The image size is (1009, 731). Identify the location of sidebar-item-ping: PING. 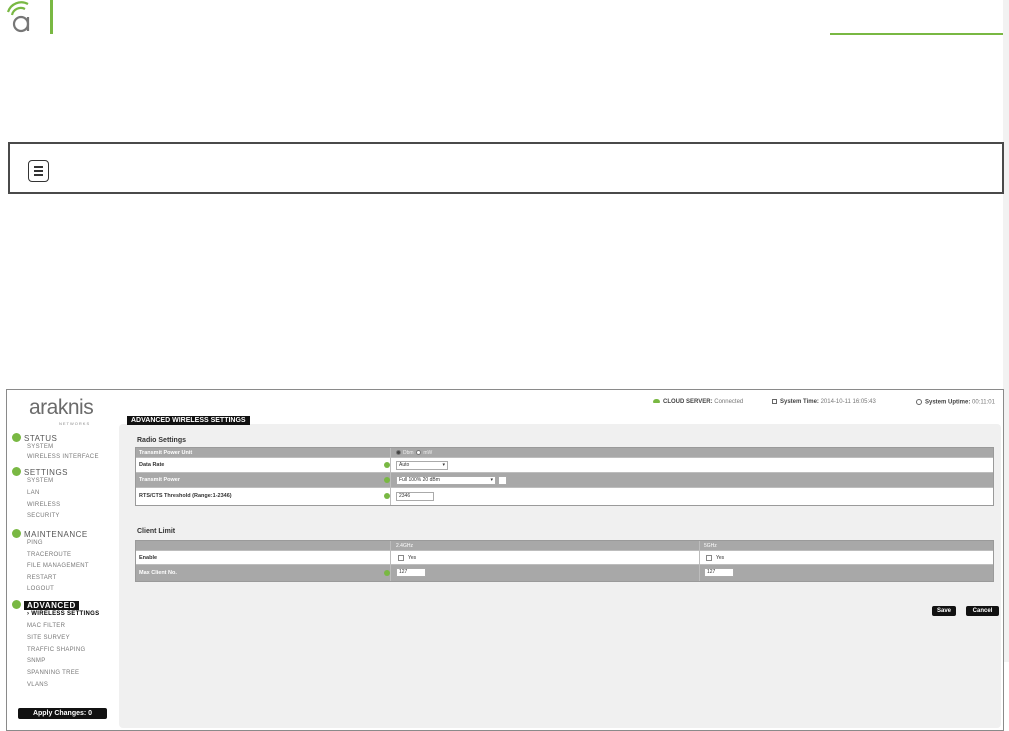
(35, 543).